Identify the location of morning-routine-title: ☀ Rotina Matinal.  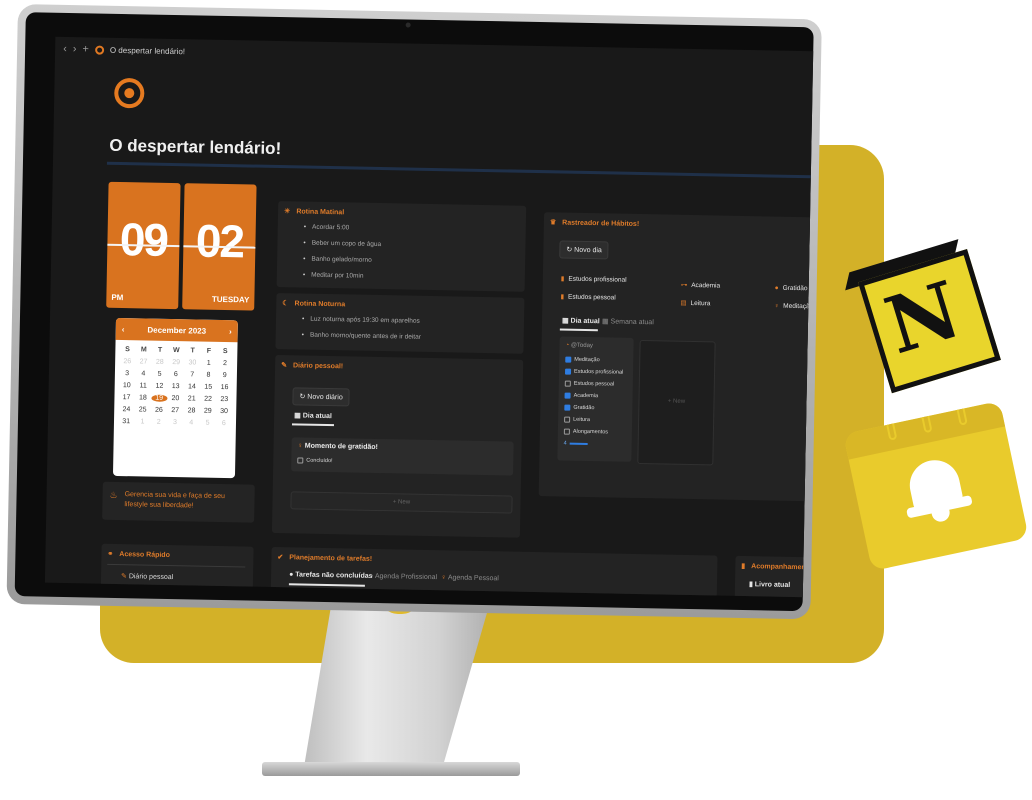
(314, 211).